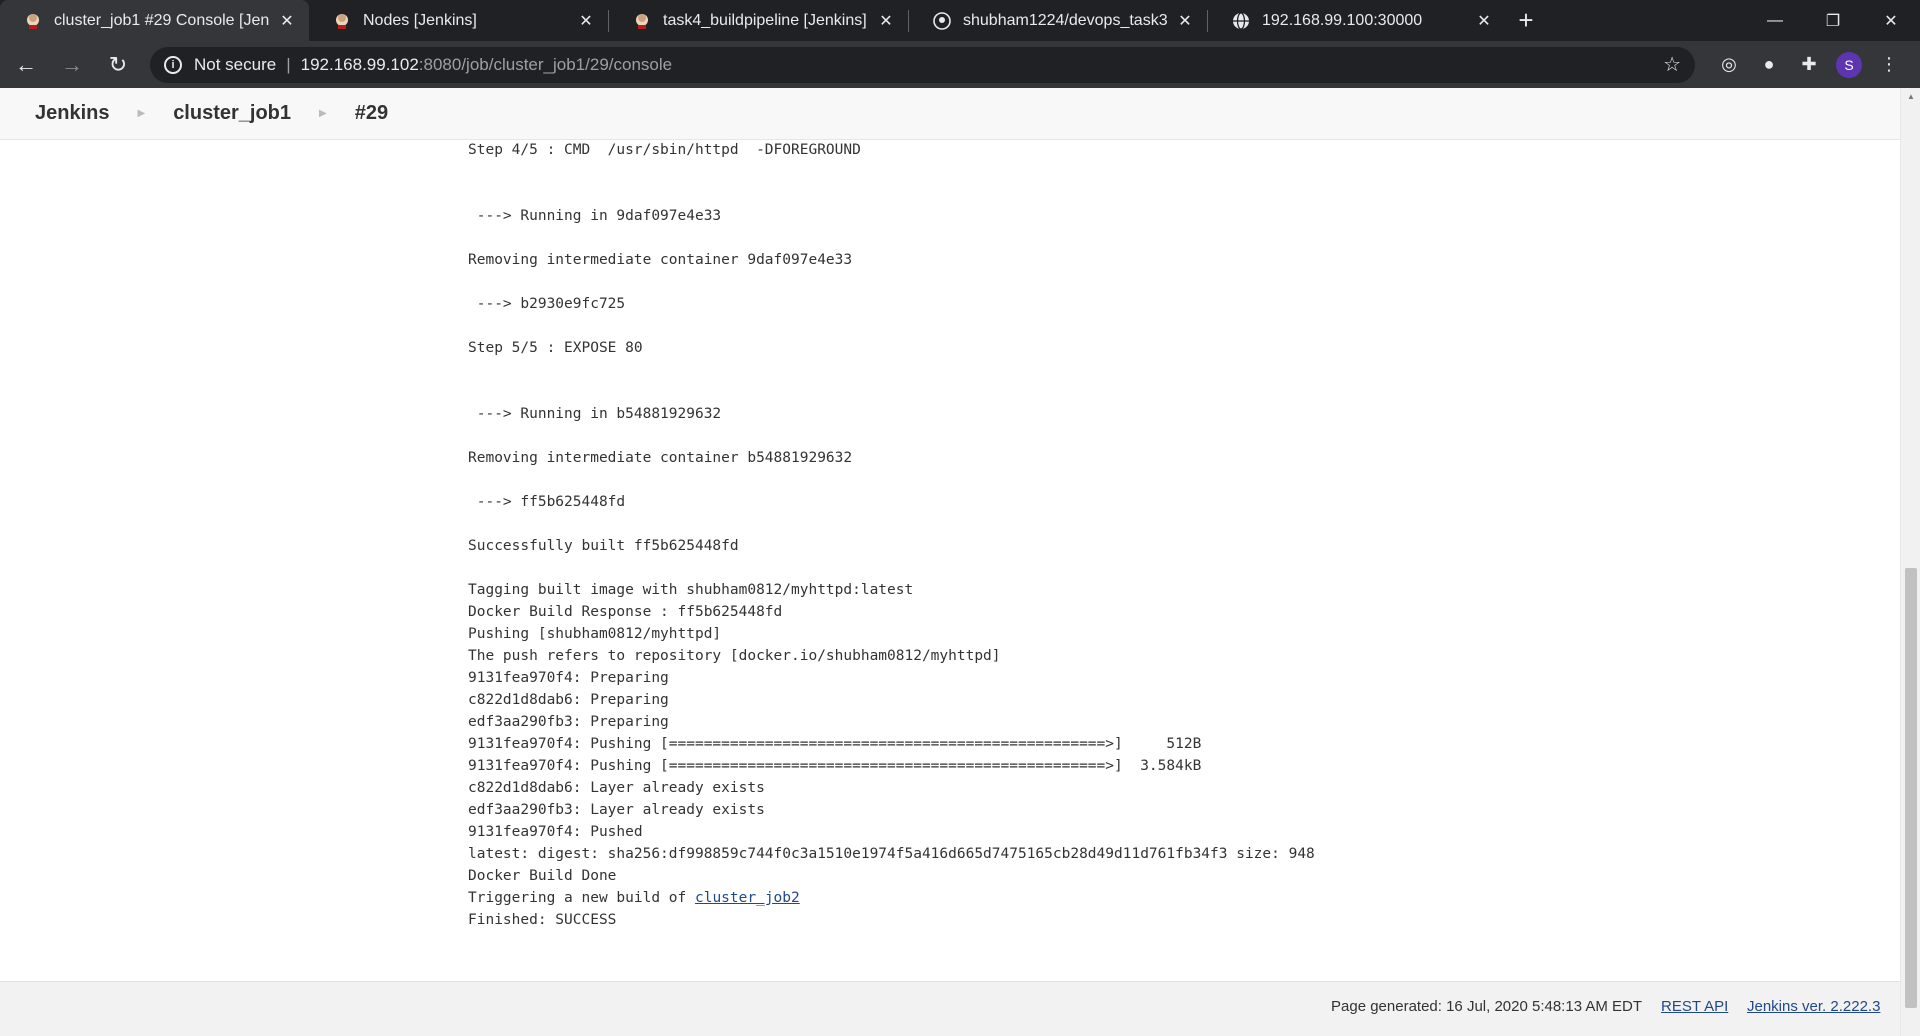 This screenshot has width=1920, height=1036. I want to click on downstream-job-link: cluster_job2, so click(747, 898).